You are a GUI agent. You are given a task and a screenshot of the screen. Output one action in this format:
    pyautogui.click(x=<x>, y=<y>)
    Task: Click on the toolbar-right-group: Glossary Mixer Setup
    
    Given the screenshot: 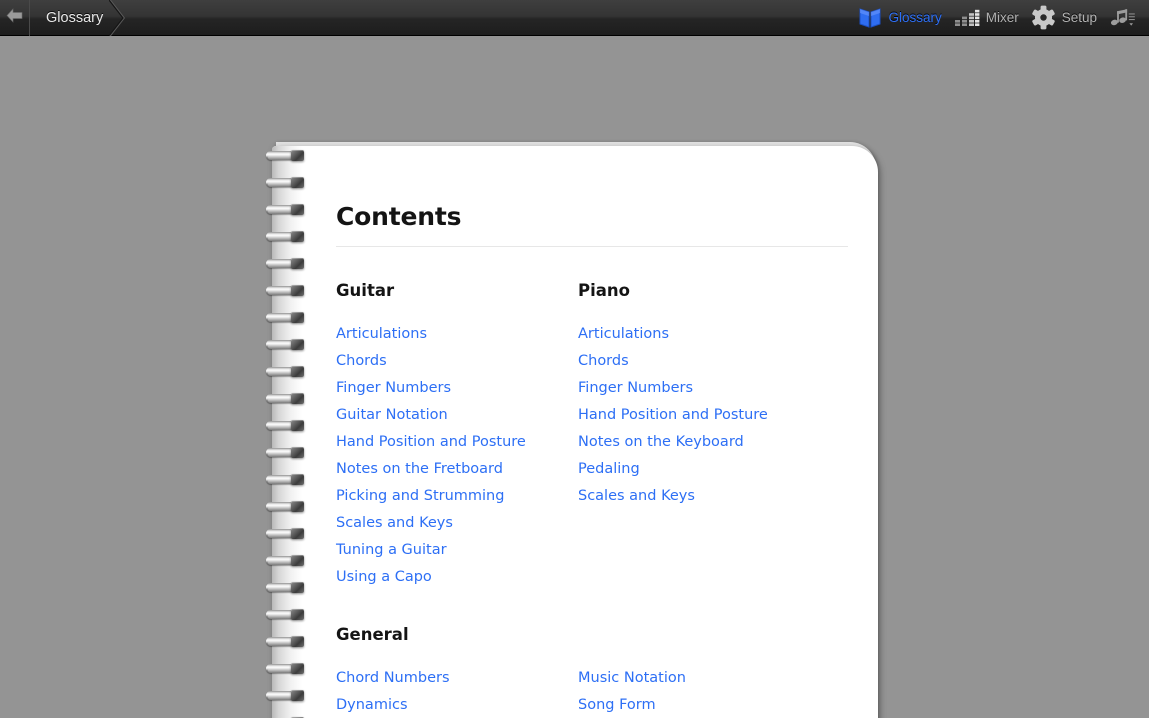 What is the action you would take?
    pyautogui.click(x=1000, y=18)
    